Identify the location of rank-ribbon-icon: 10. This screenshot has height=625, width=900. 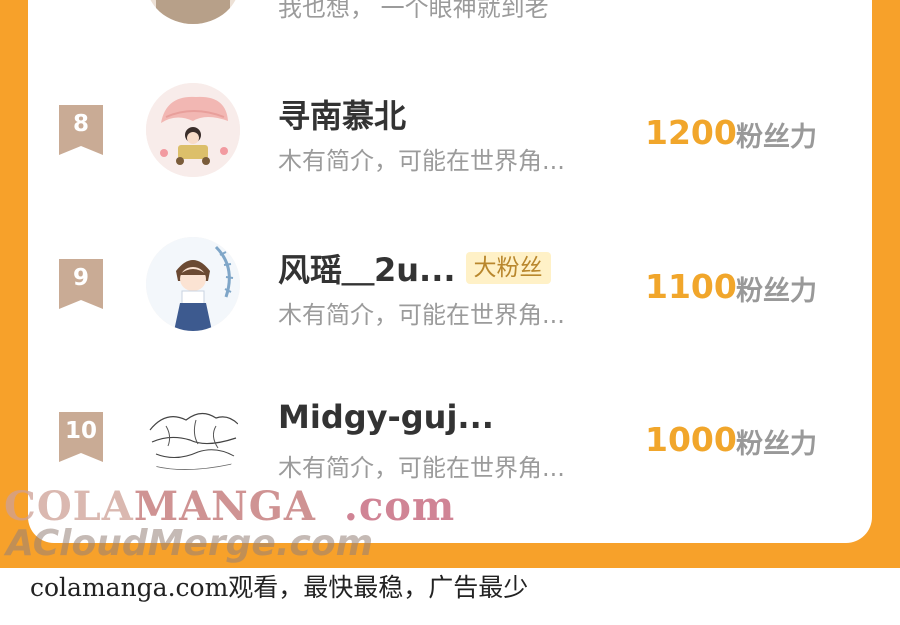
(81, 437).